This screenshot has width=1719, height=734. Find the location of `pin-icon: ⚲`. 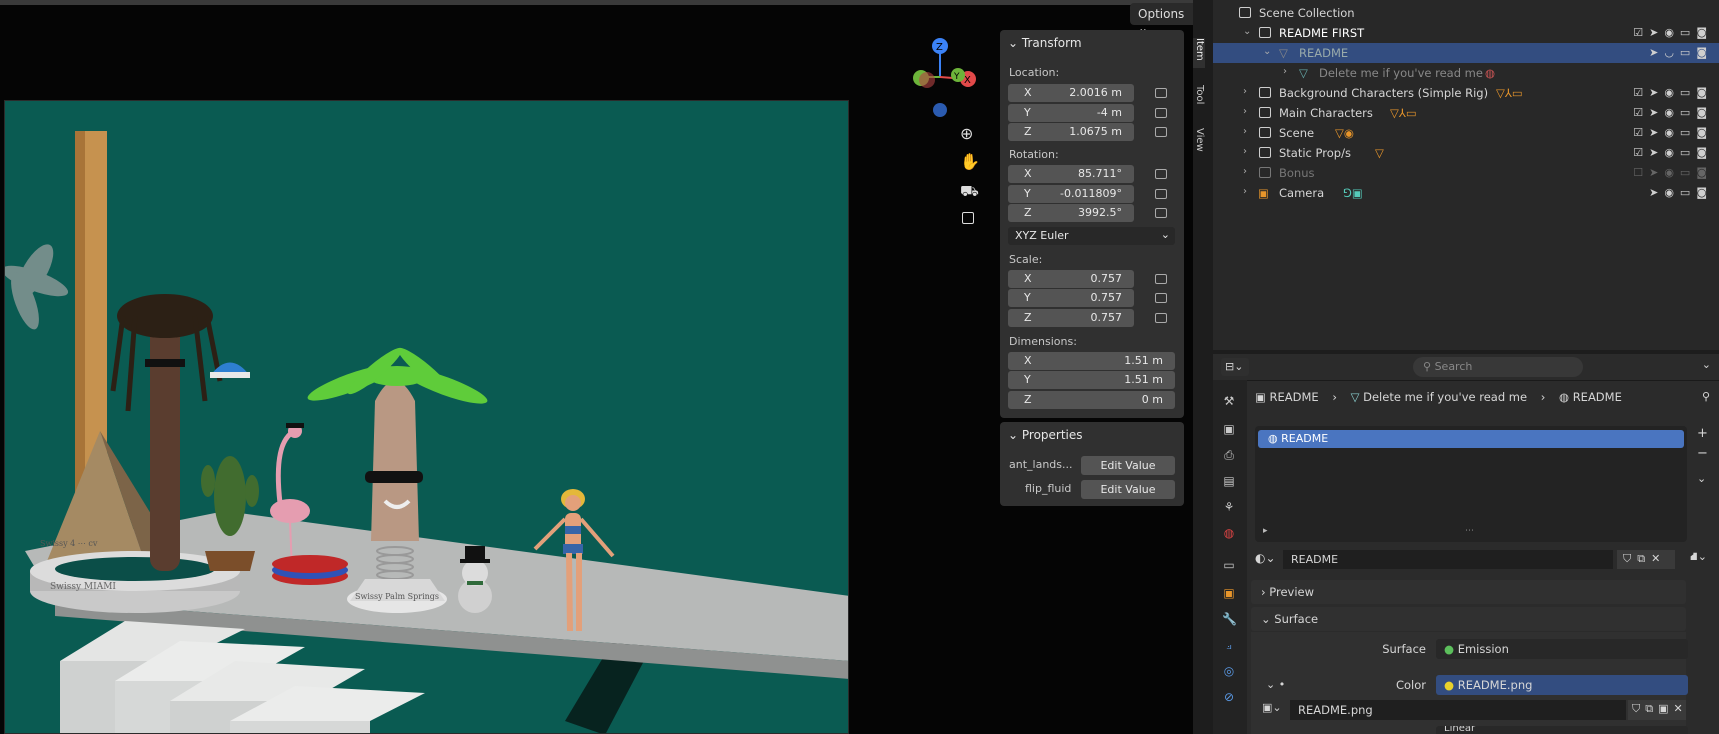

pin-icon: ⚲ is located at coordinates (1706, 396).